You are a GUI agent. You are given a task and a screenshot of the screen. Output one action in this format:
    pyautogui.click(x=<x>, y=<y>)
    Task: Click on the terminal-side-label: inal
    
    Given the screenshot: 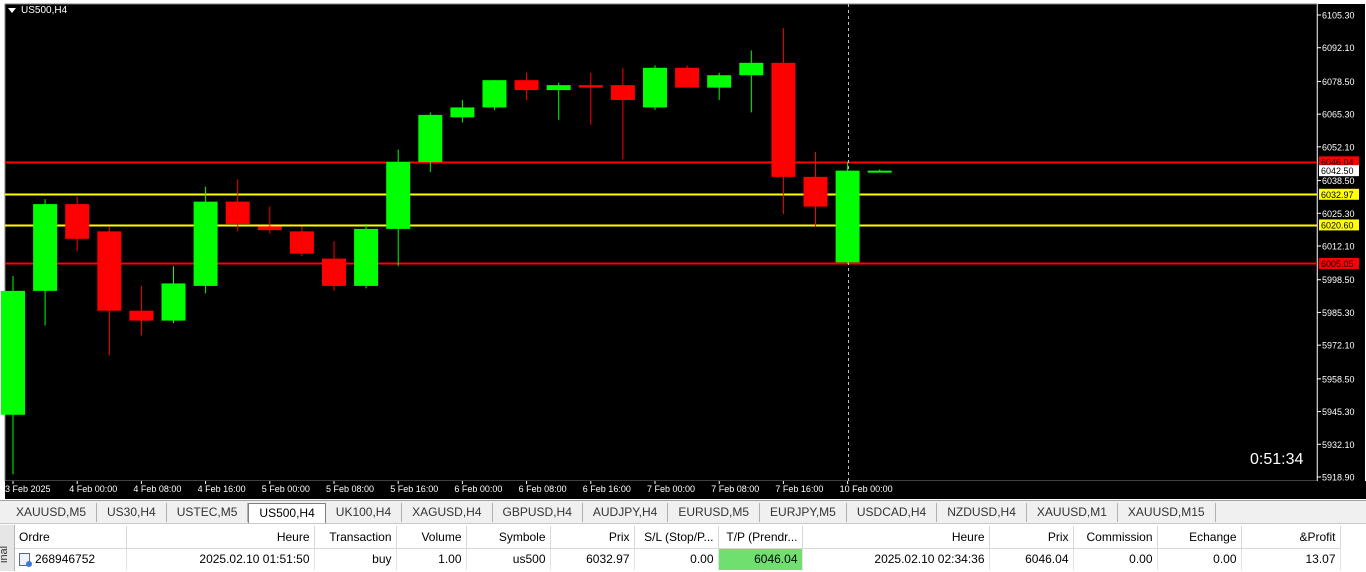 What is the action you would take?
    pyautogui.click(x=7, y=548)
    